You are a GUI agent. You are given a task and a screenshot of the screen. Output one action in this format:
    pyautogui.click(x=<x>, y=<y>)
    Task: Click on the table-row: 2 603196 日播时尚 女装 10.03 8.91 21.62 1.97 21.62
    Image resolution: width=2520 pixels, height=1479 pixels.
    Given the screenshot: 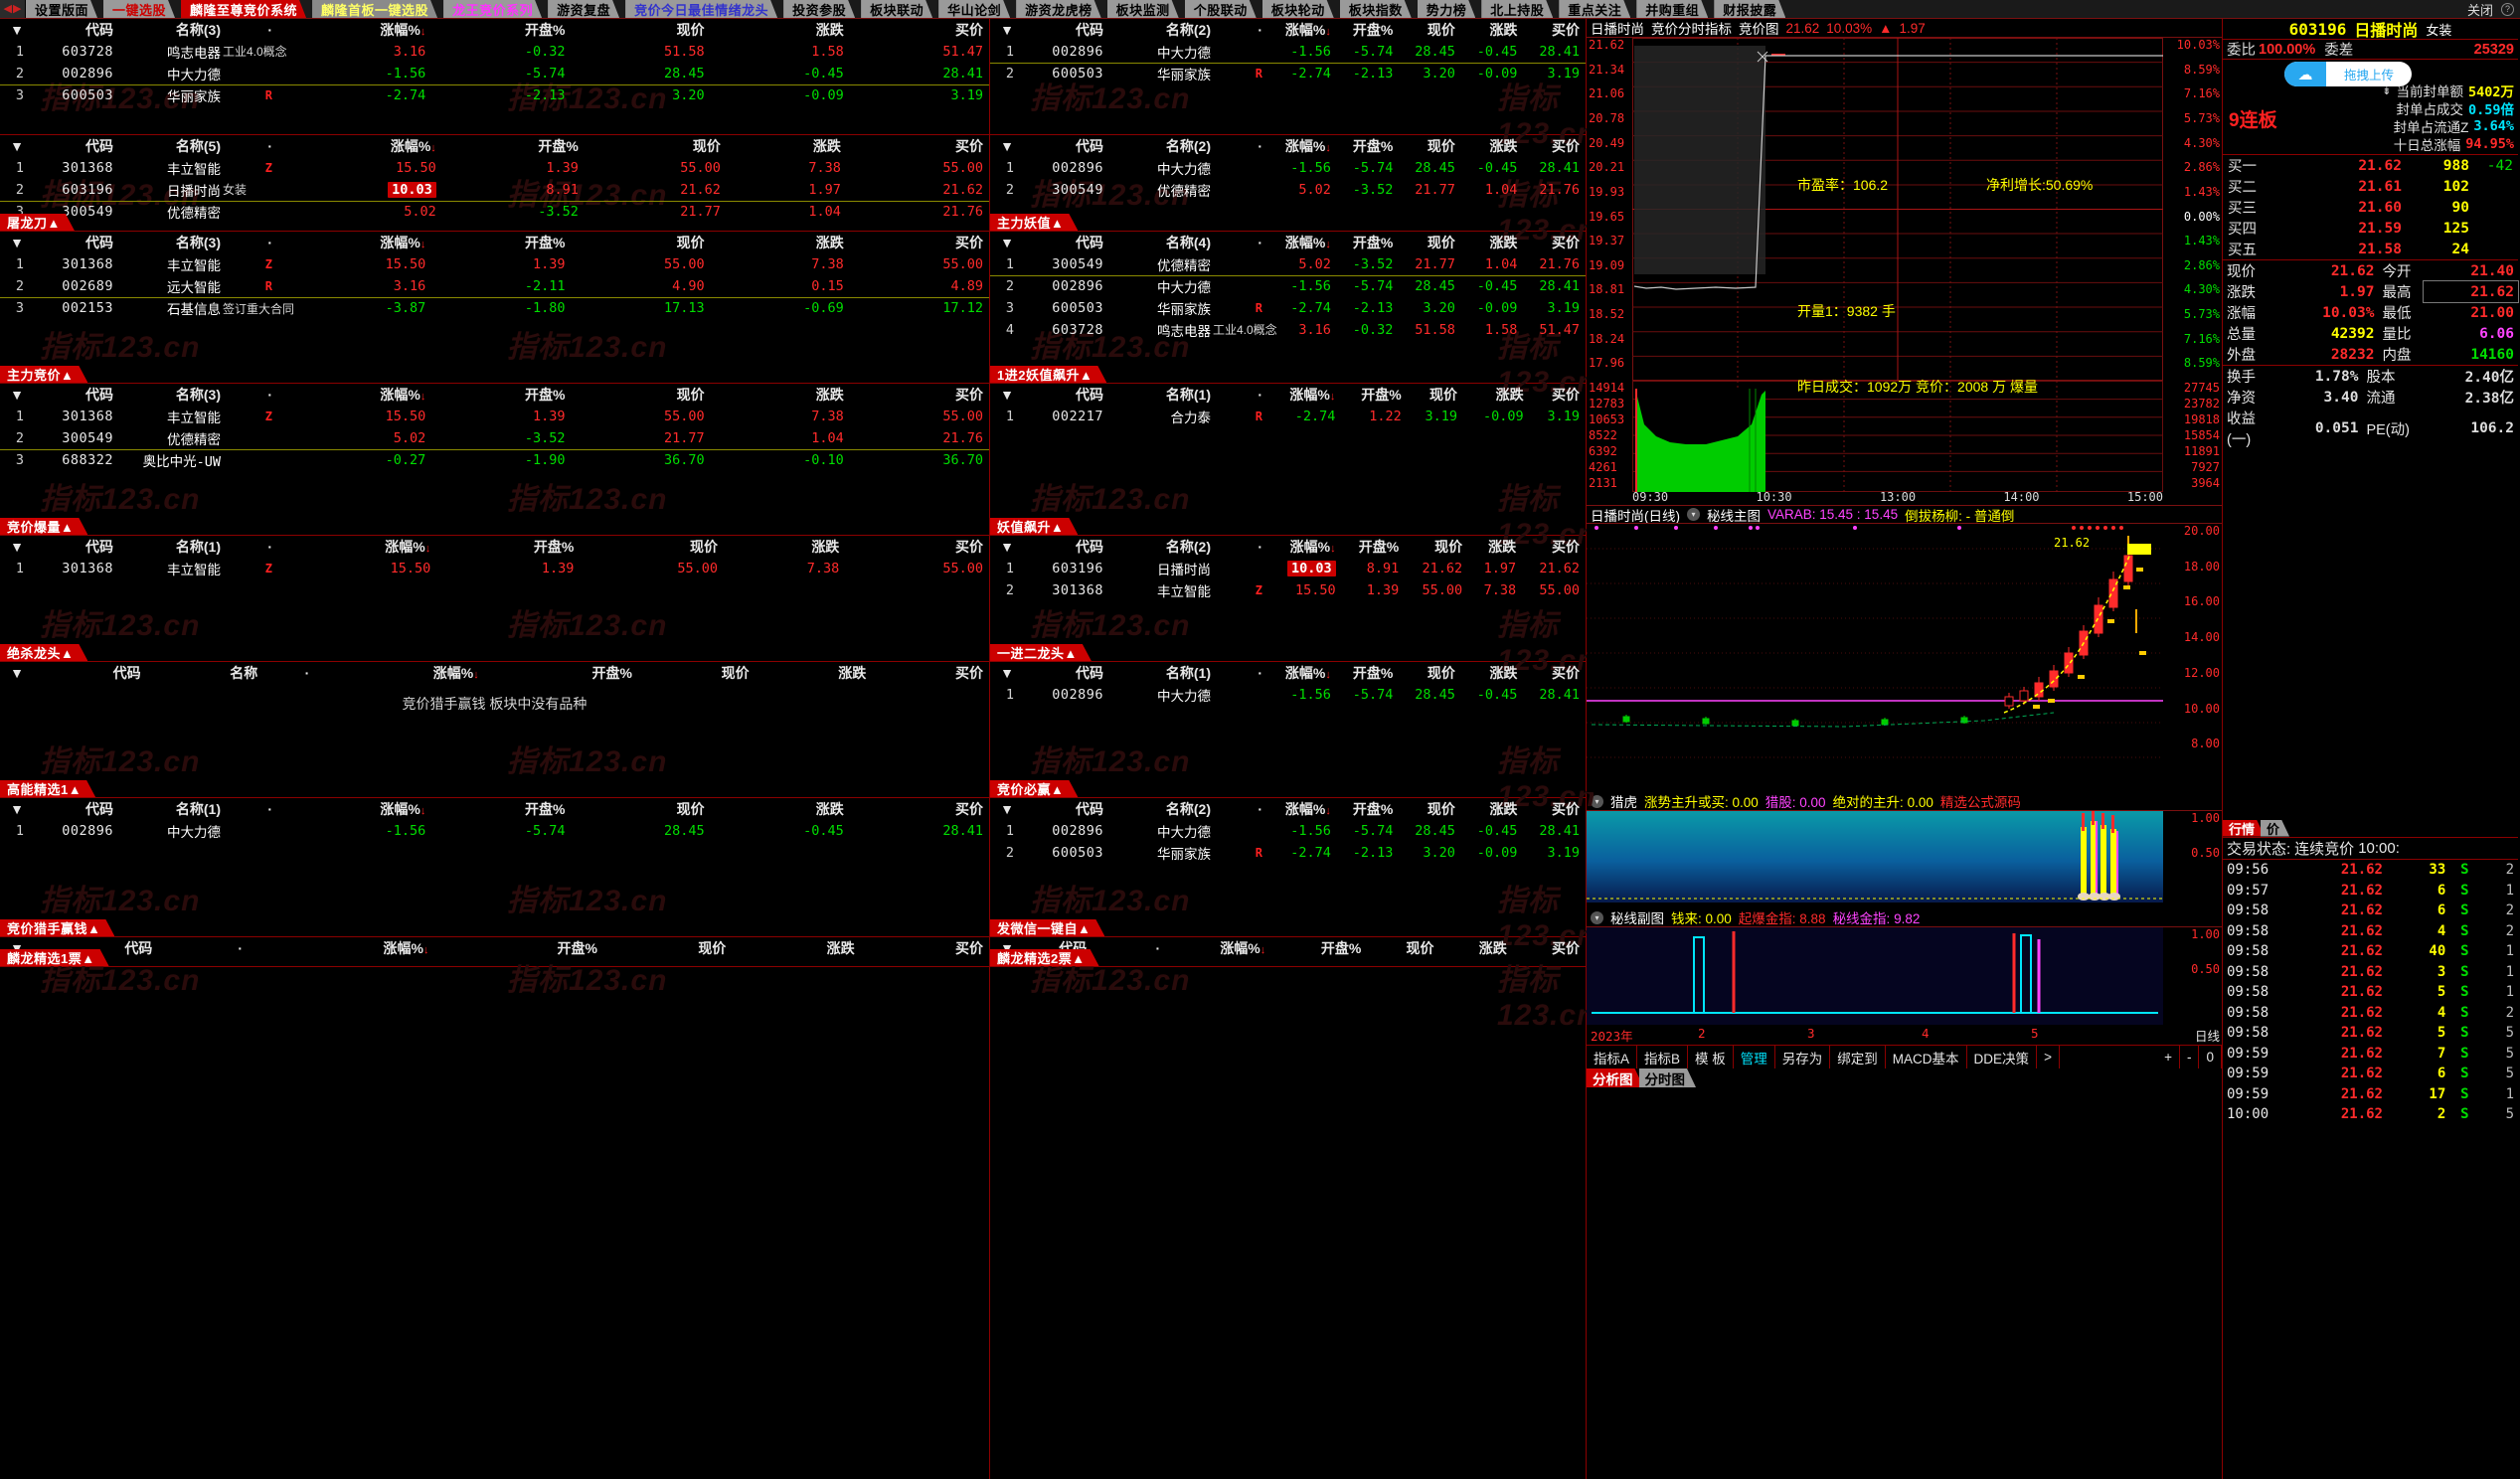 What is the action you would take?
    pyautogui.click(x=494, y=190)
    